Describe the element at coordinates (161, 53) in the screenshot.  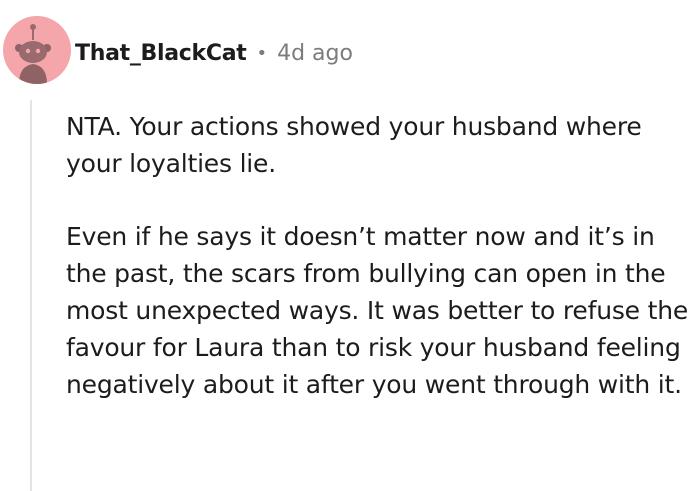
I see `author-username: That_BlackCat` at that location.